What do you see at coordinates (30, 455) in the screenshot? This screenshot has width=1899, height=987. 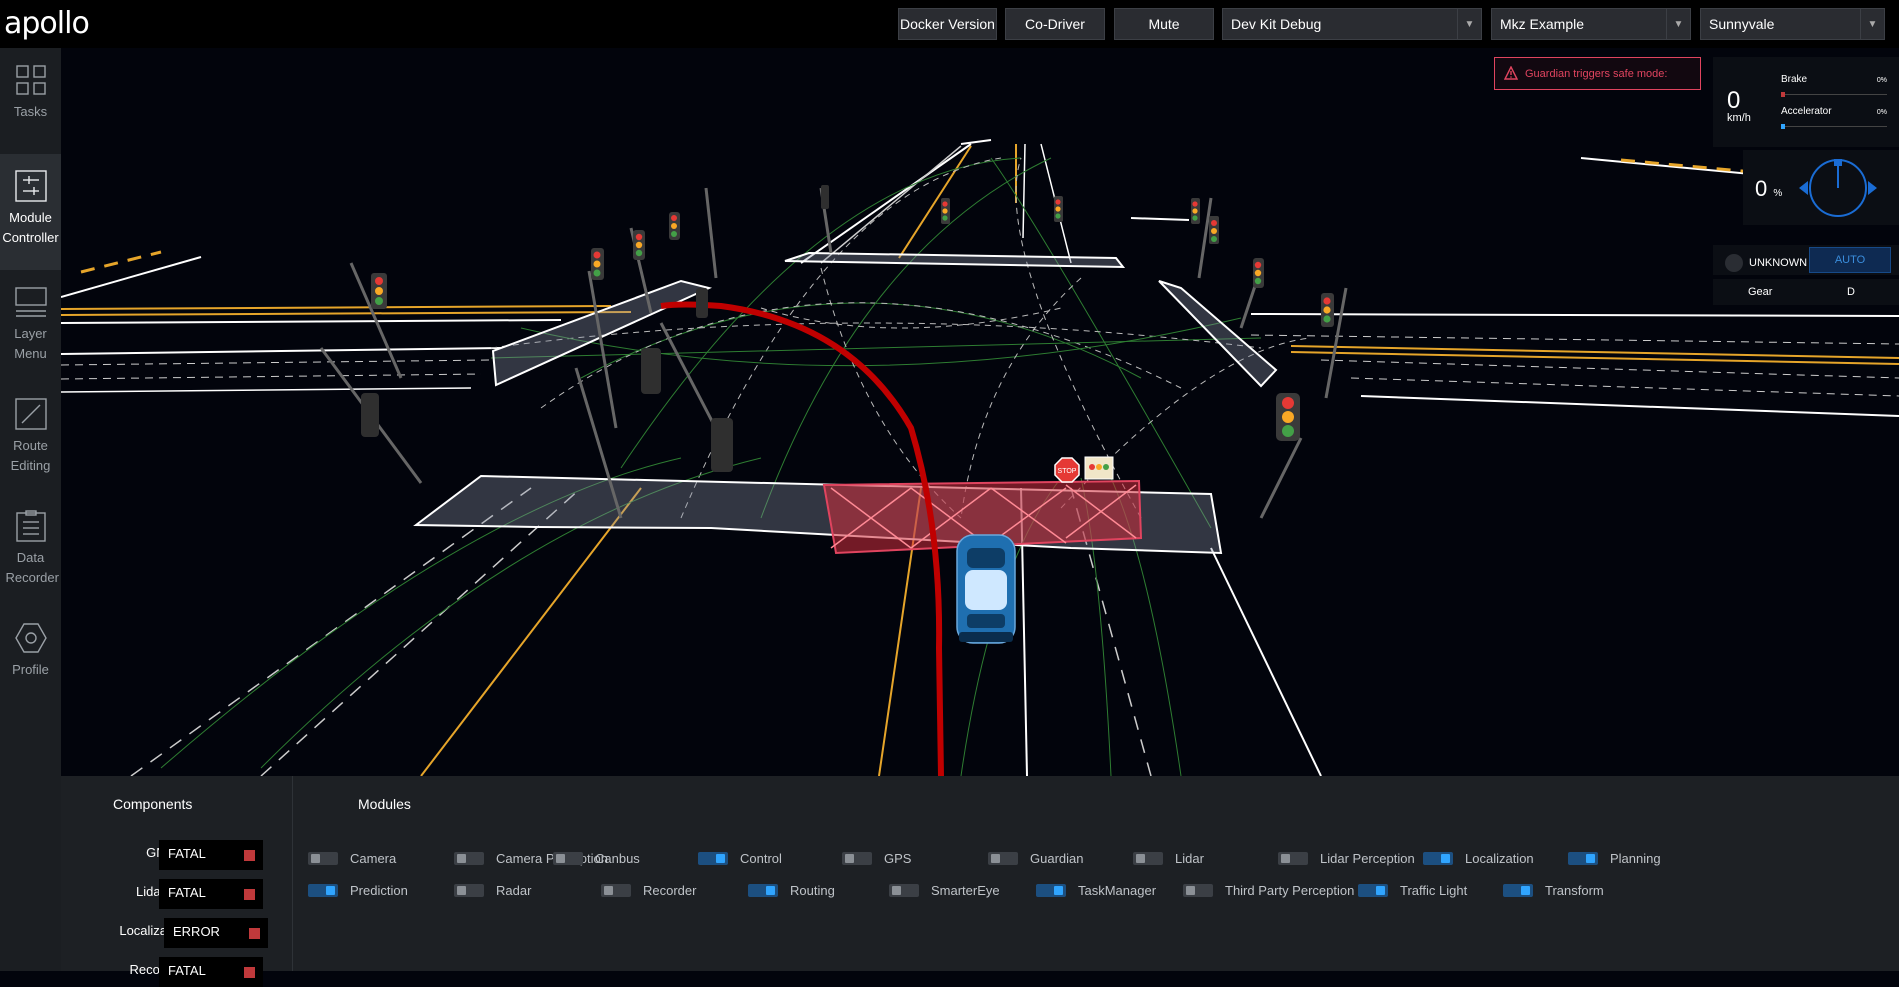 I see `sidebar-item-label: Route Editing` at bounding box center [30, 455].